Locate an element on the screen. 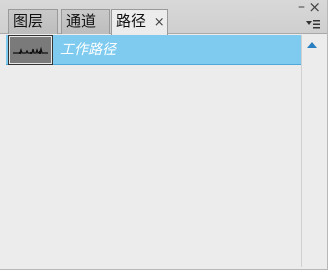  tab-paths: 路径 × is located at coordinates (139, 22).